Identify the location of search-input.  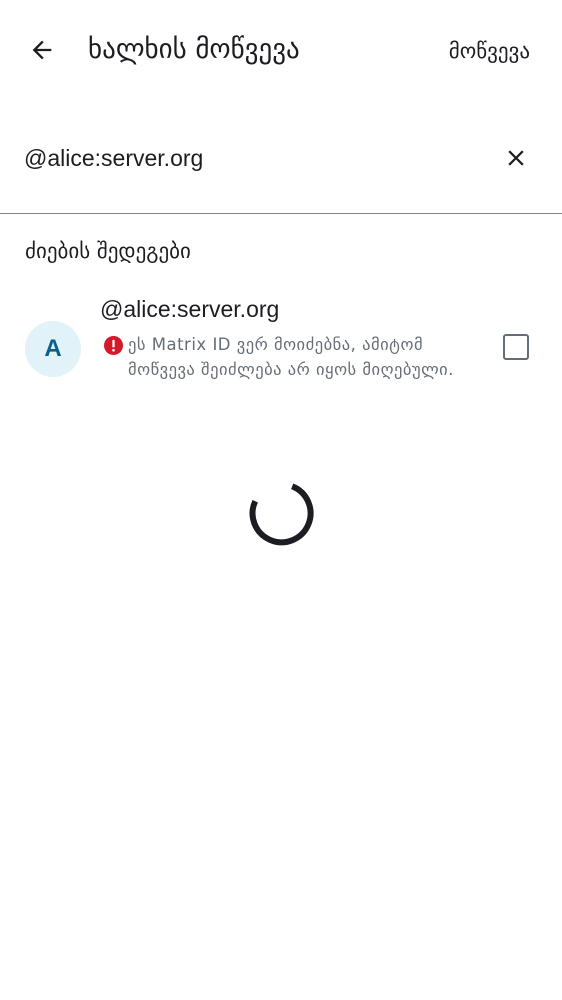
(254, 158).